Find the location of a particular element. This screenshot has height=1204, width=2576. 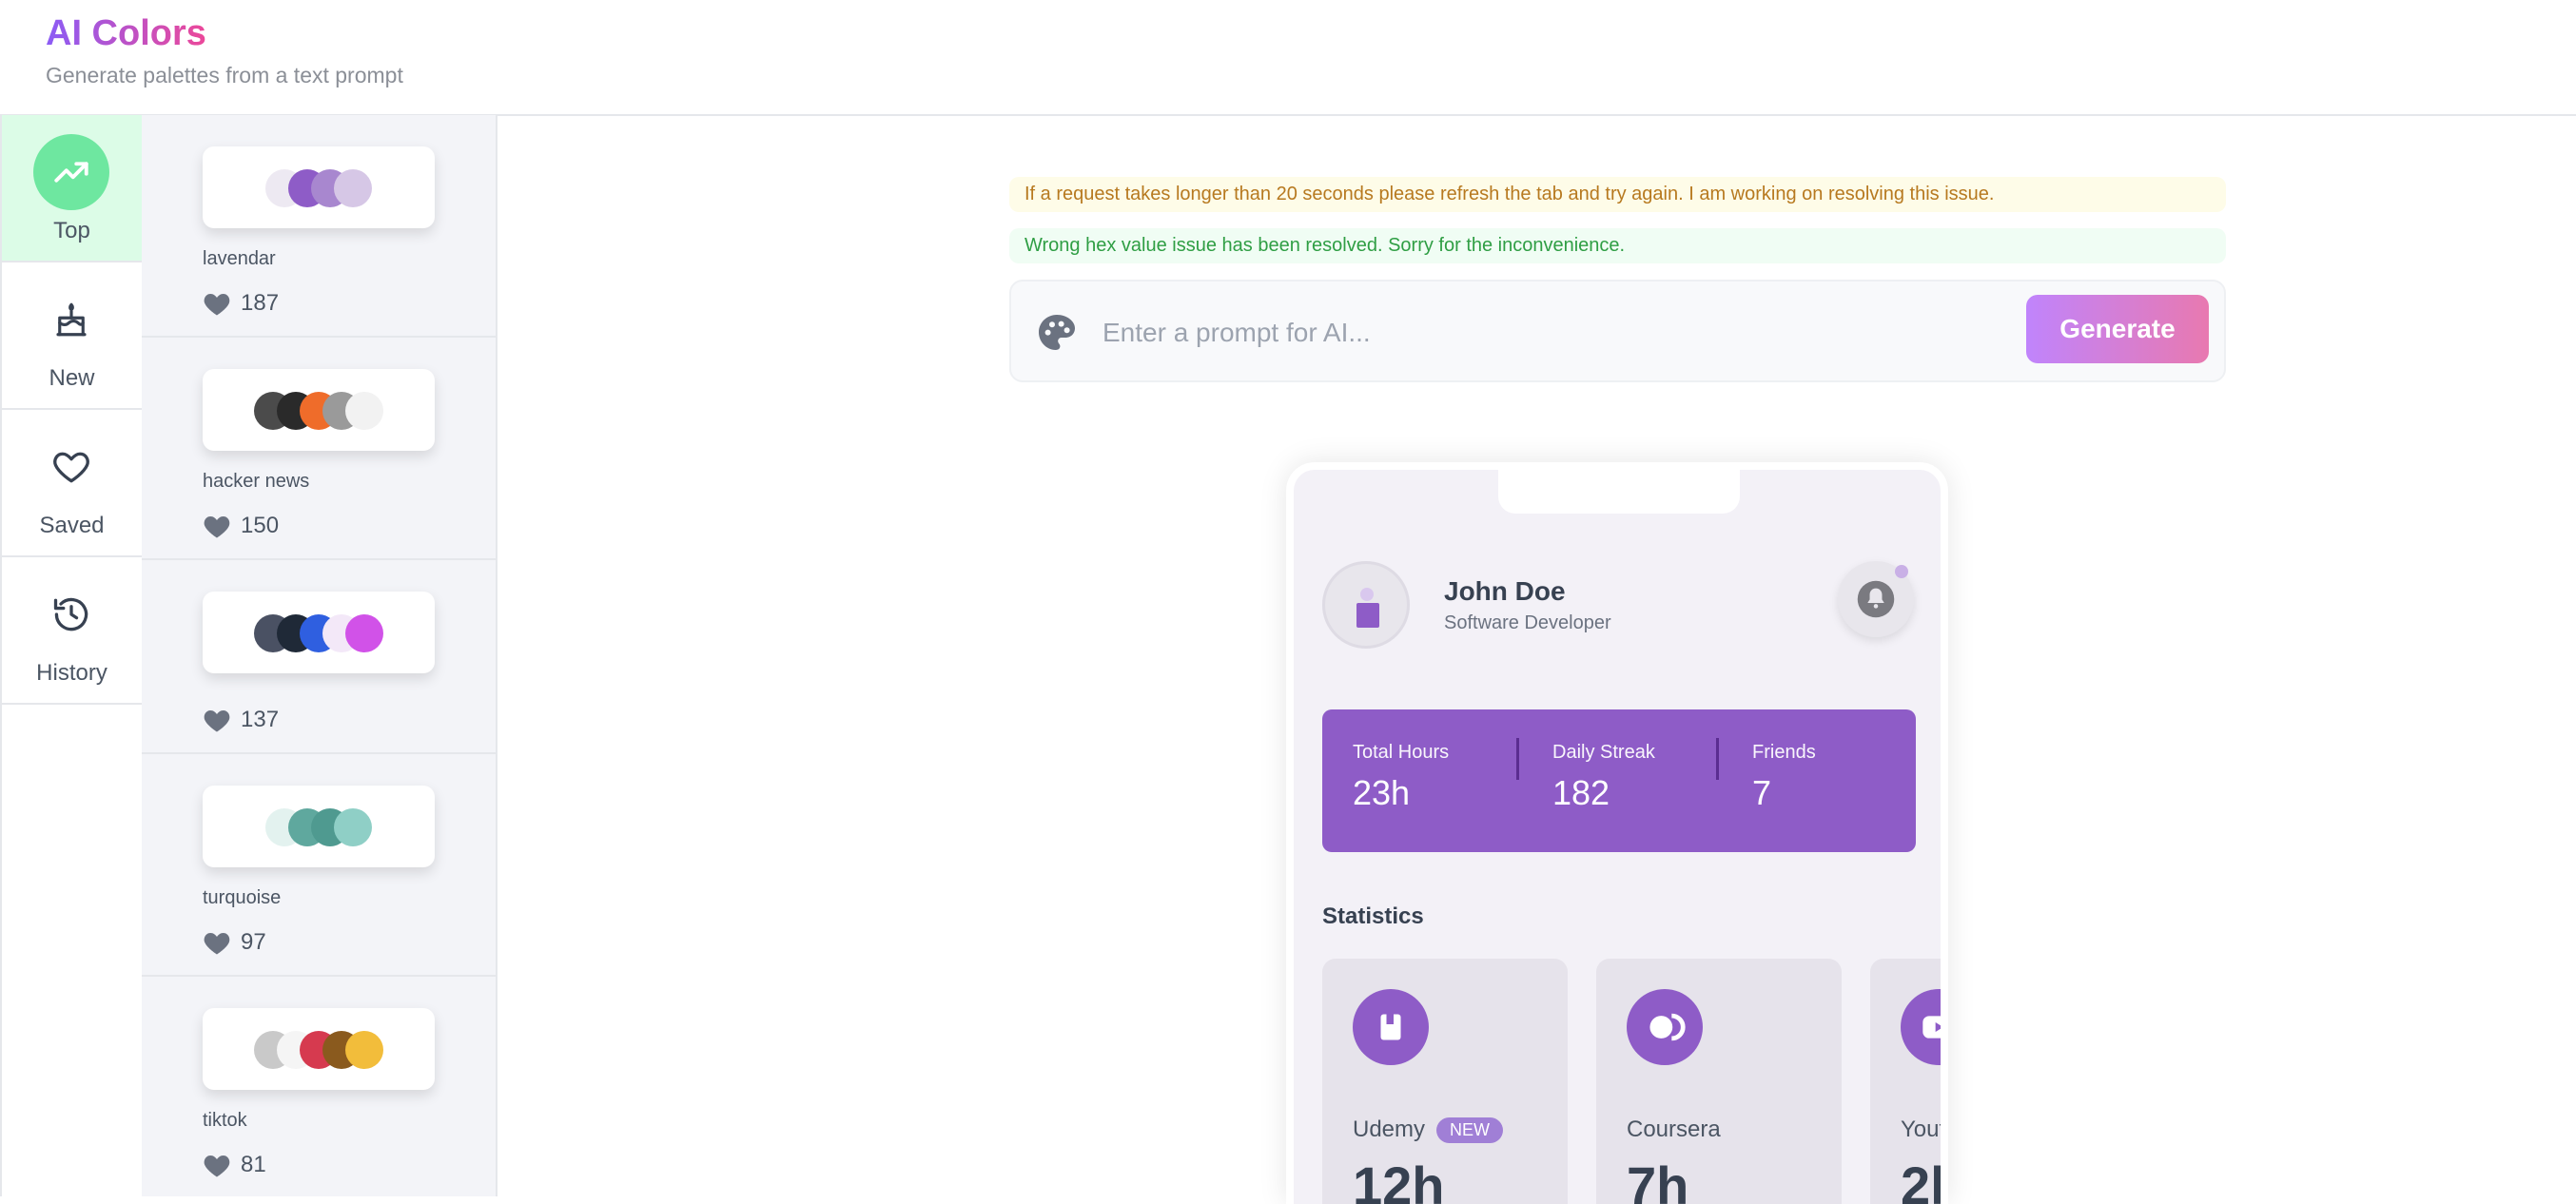

palette-name: lavendar is located at coordinates (240, 259).